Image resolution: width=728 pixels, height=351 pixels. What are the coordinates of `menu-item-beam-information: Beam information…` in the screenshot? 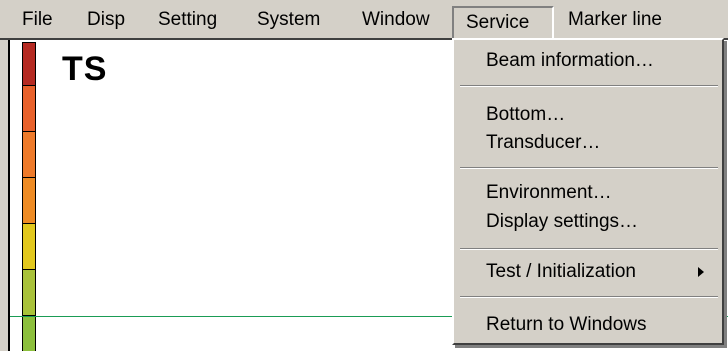 It's located at (599, 61).